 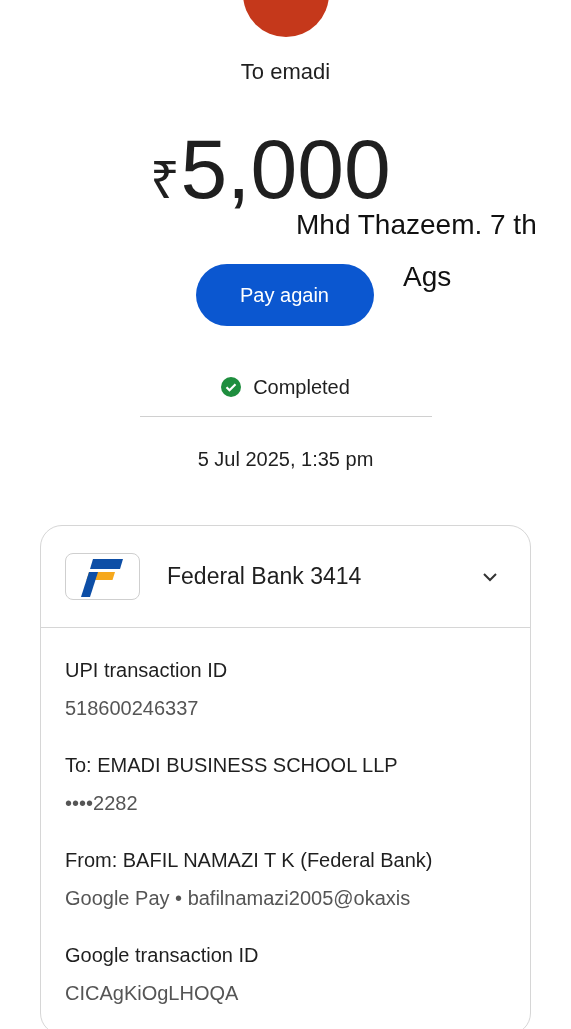 What do you see at coordinates (102, 576) in the screenshot?
I see `bank-logo-icon` at bounding box center [102, 576].